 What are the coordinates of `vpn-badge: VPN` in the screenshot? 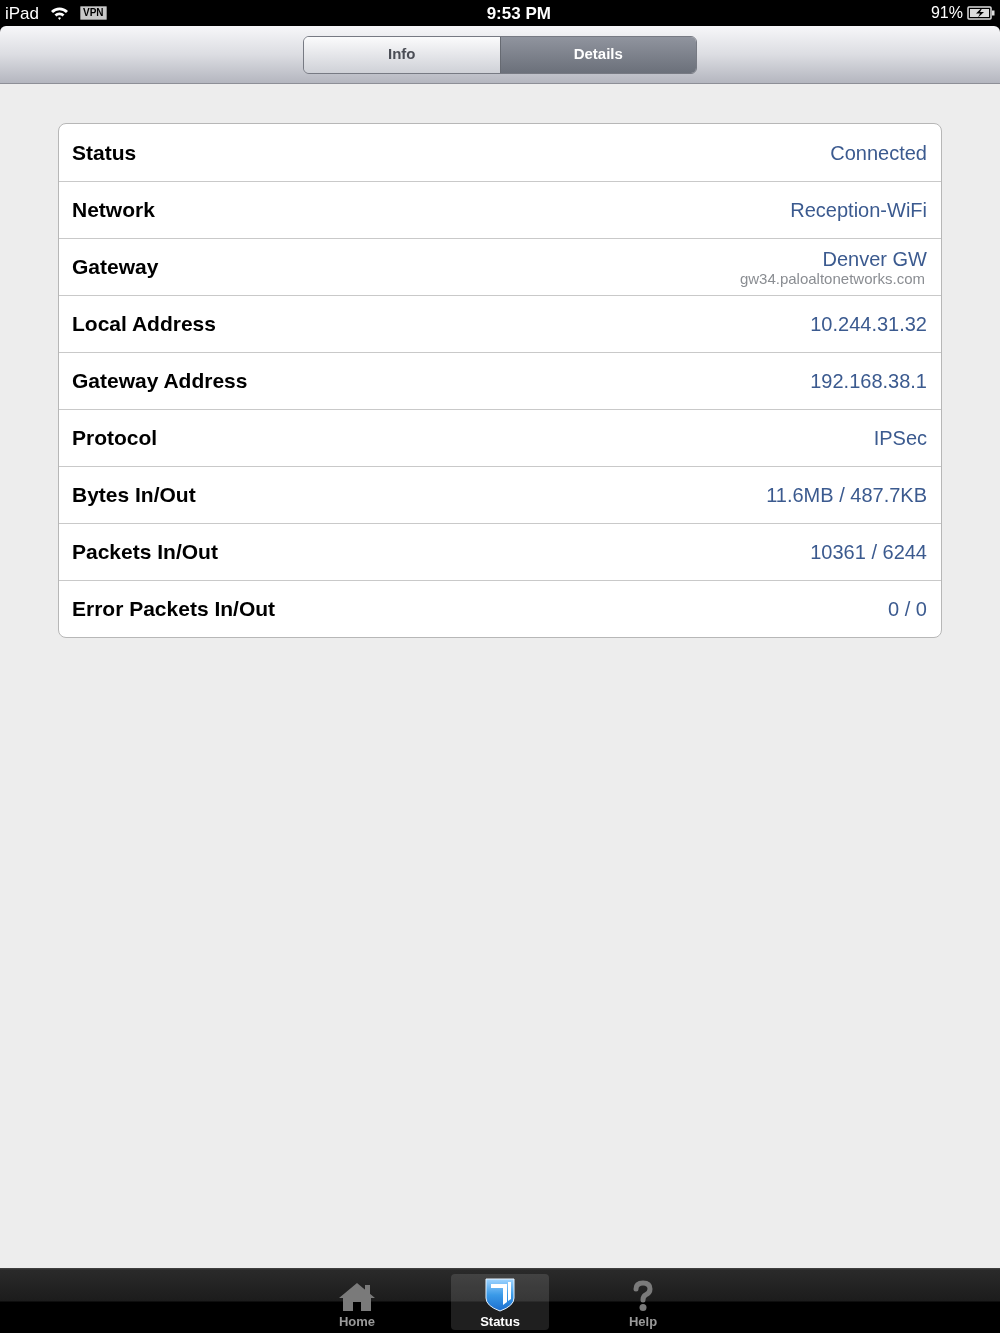 It's located at (93, 13).